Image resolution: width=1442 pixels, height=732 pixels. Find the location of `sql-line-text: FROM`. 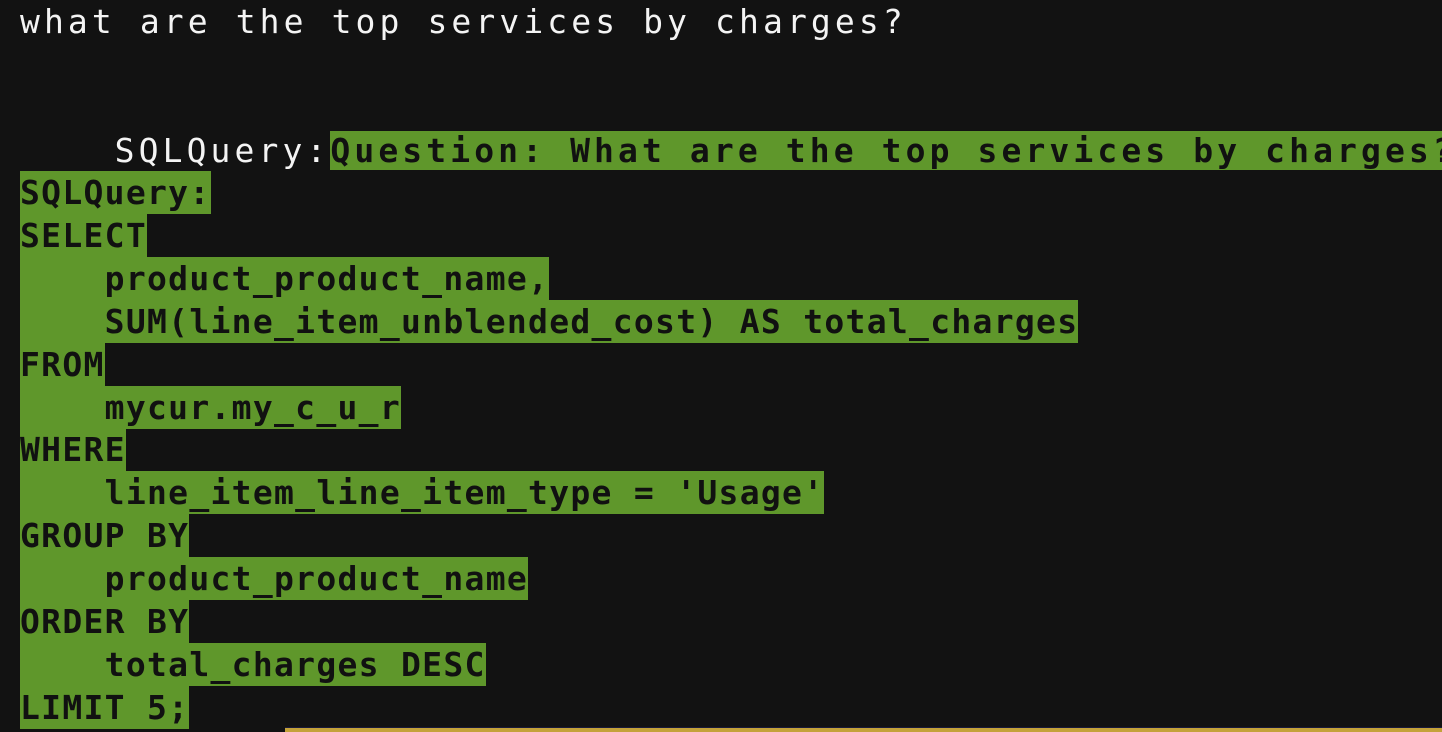

sql-line-text: FROM is located at coordinates (62, 364).